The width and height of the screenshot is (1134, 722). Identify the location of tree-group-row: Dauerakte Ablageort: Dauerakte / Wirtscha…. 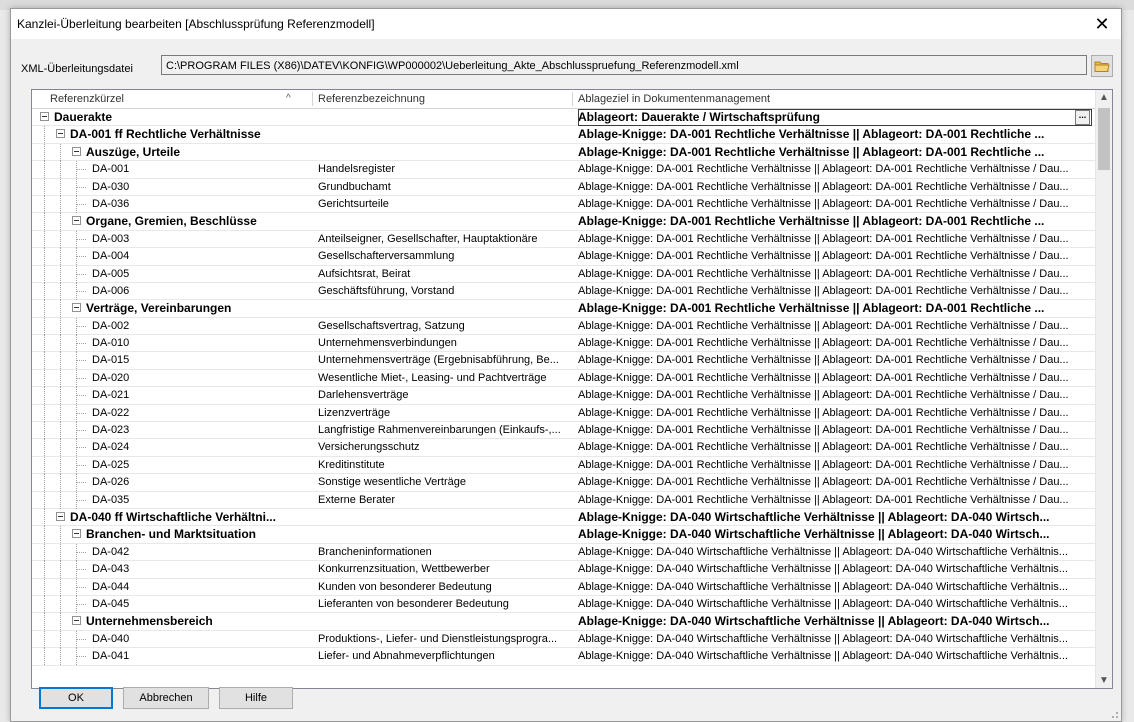
(564, 118).